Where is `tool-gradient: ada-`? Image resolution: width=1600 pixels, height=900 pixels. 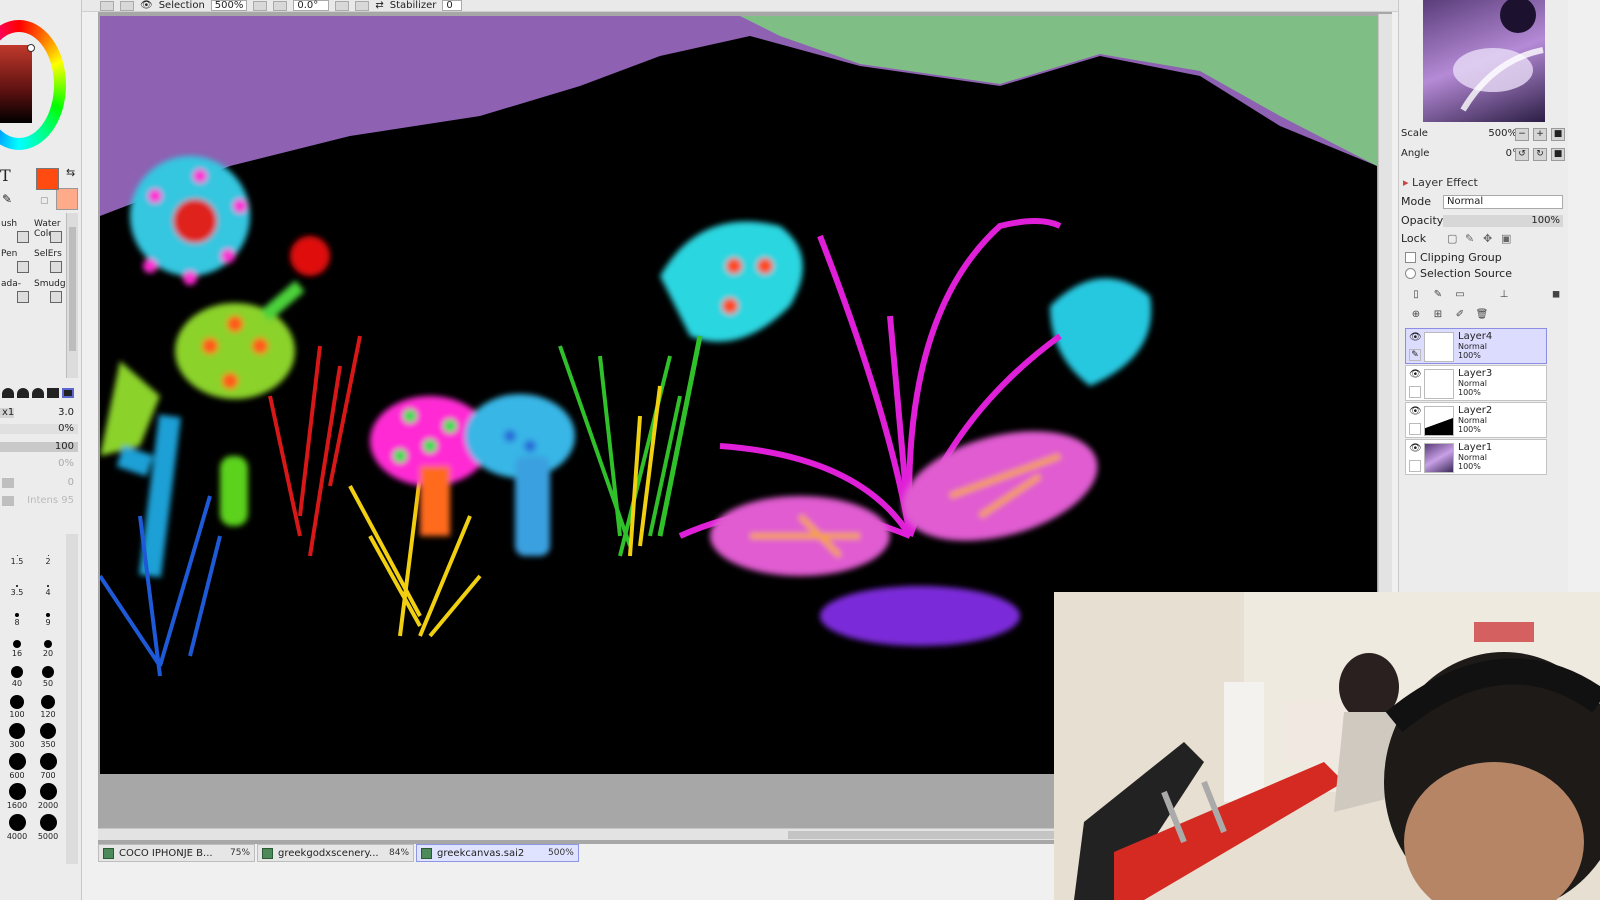 tool-gradient: ada- is located at coordinates (16, 292).